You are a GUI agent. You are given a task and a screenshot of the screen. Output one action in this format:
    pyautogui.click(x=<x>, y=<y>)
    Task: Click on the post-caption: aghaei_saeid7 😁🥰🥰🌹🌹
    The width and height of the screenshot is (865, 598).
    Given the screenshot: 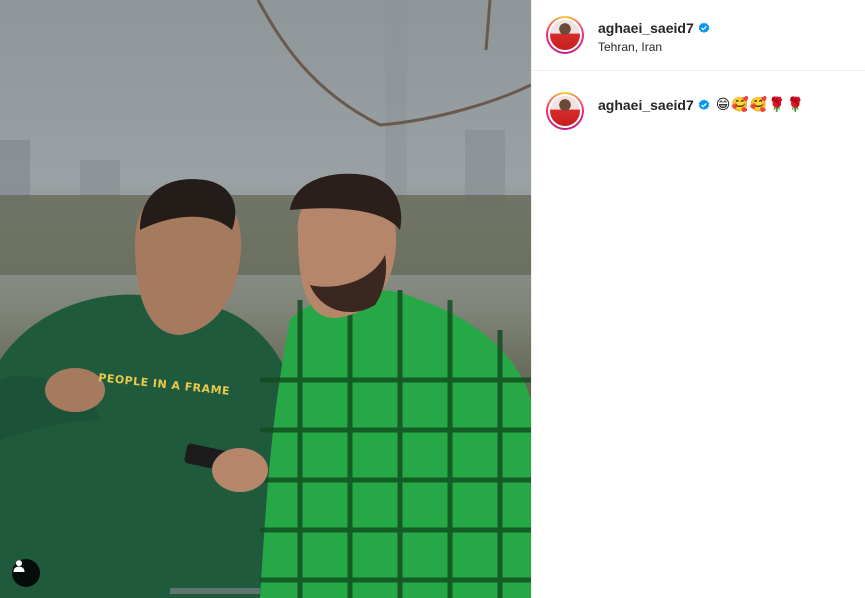 What is the action you would take?
    pyautogui.click(x=701, y=104)
    